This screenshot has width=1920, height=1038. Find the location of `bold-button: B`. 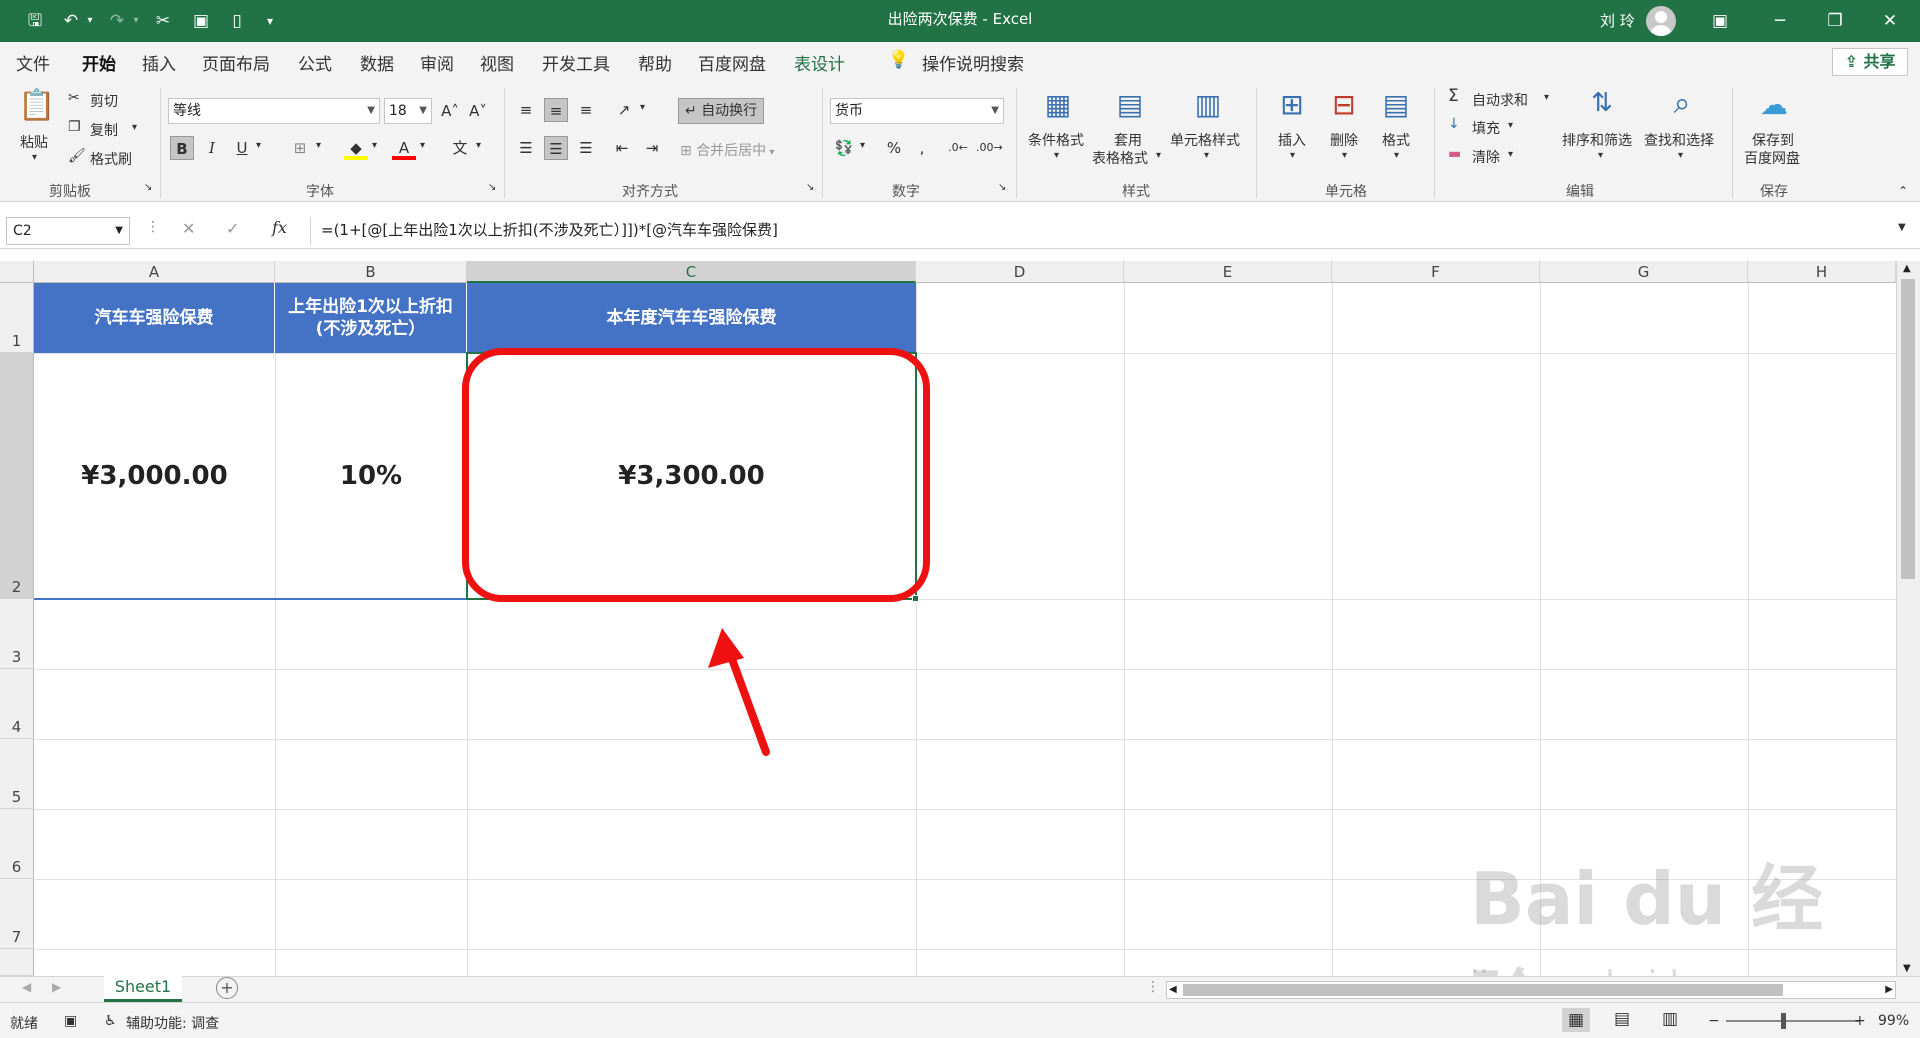

bold-button: B is located at coordinates (182, 148).